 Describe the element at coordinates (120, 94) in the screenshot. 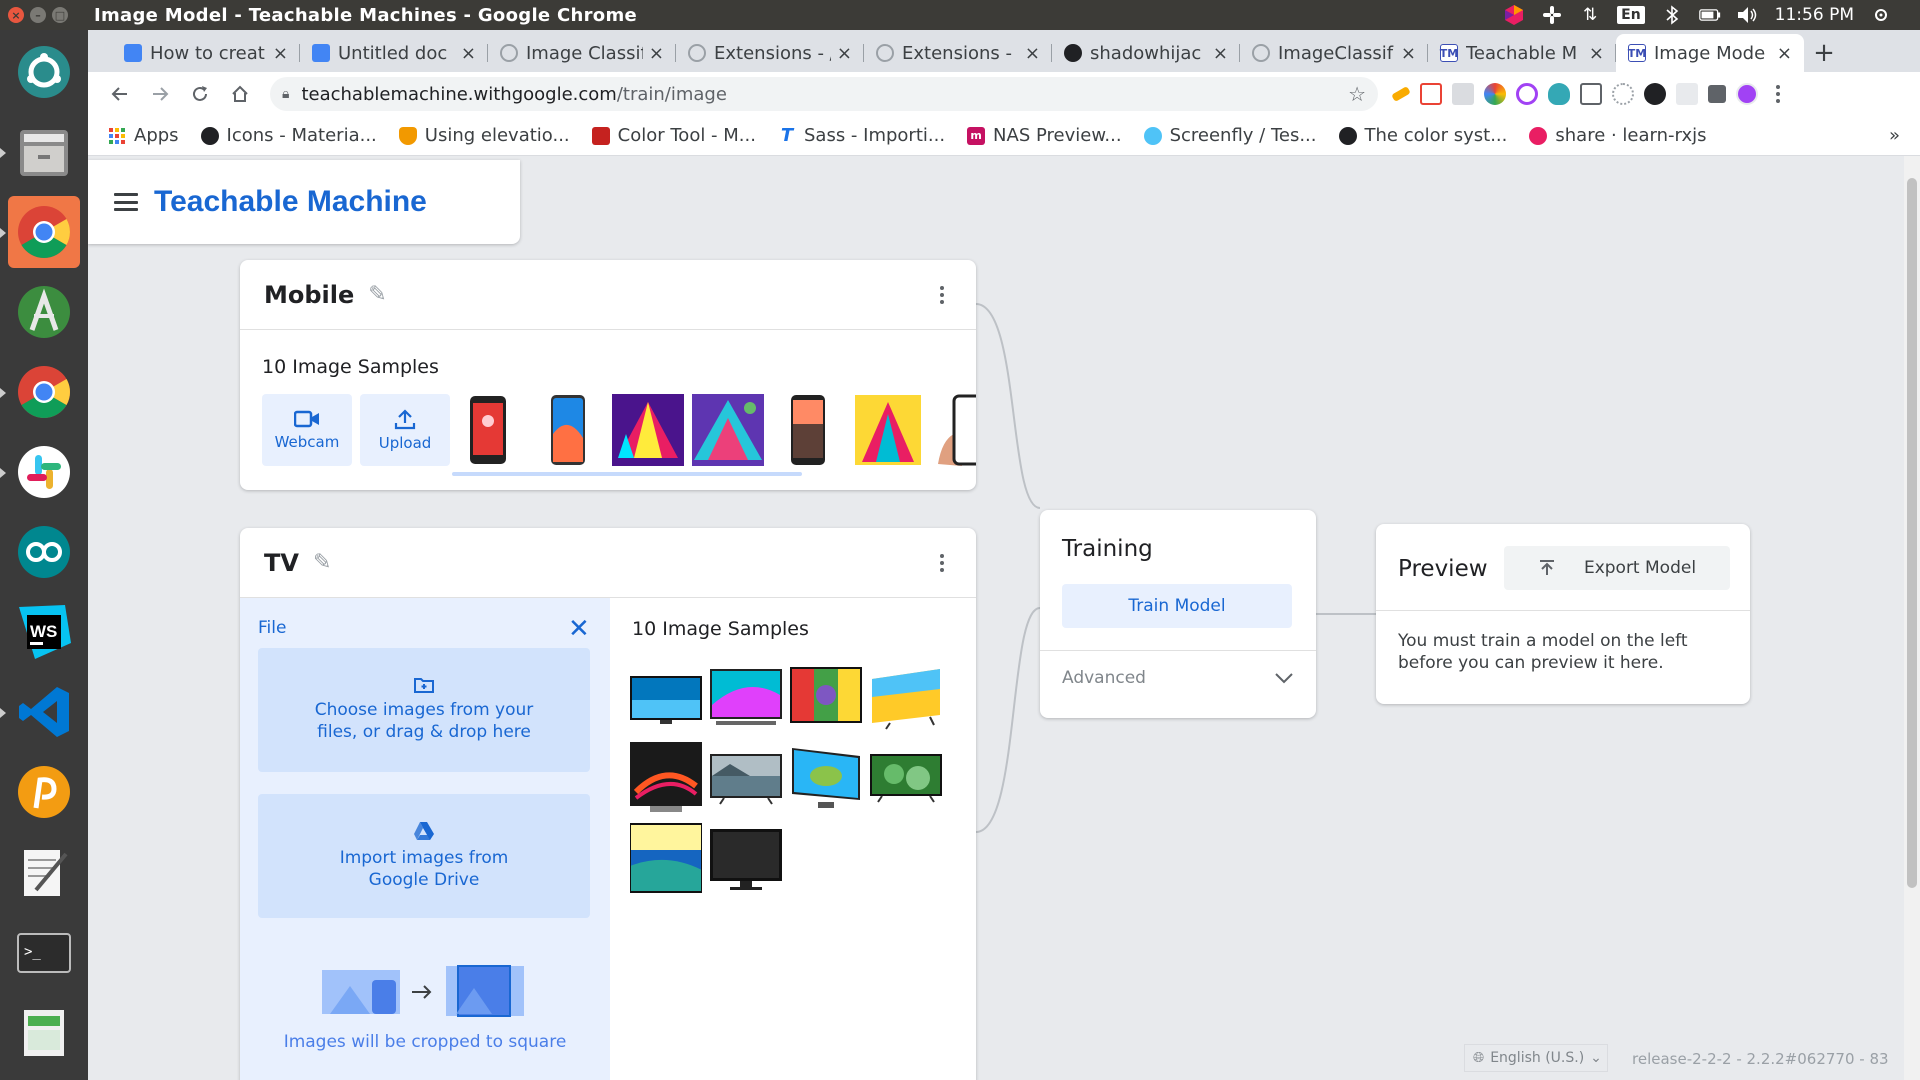

I see `back-button` at that location.